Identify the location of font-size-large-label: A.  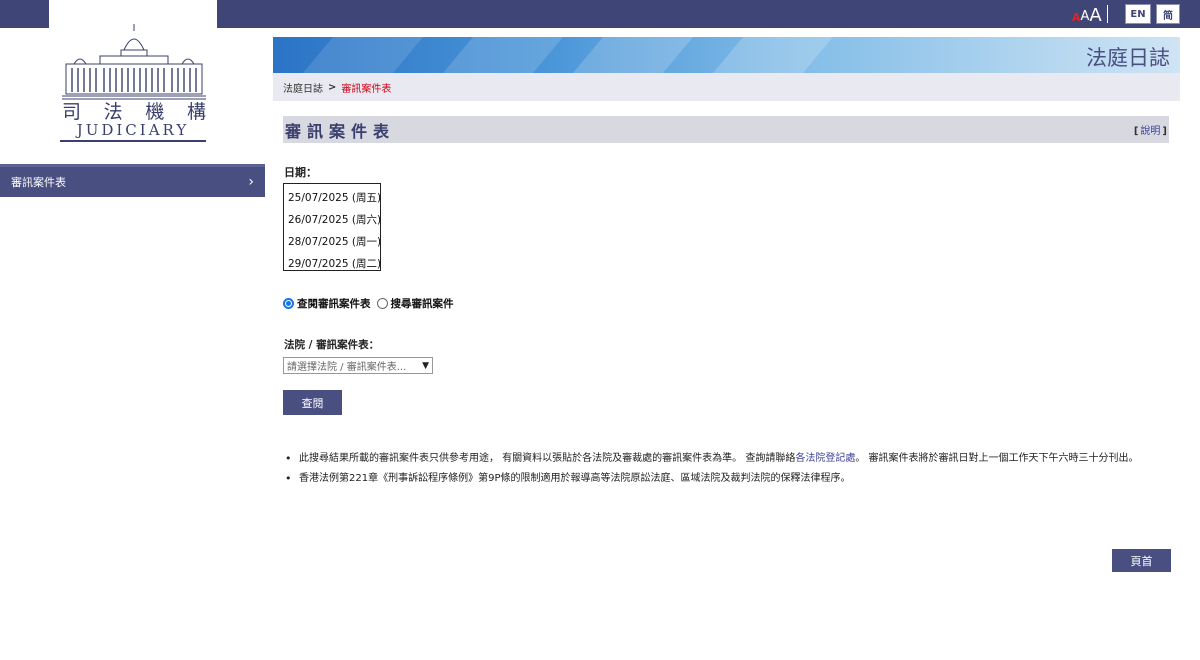
(1095, 15).